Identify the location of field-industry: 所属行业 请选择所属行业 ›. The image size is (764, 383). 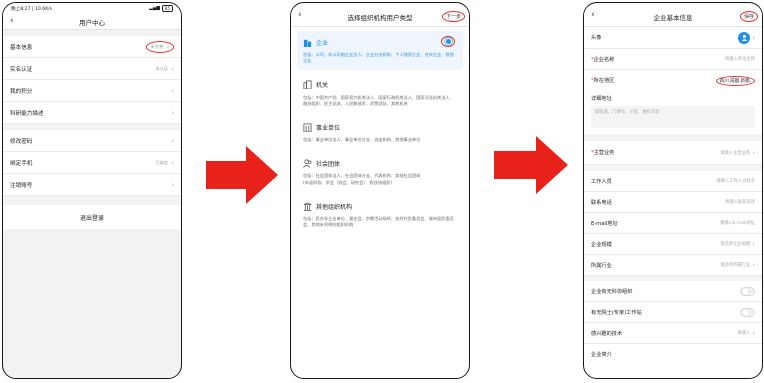
(673, 265).